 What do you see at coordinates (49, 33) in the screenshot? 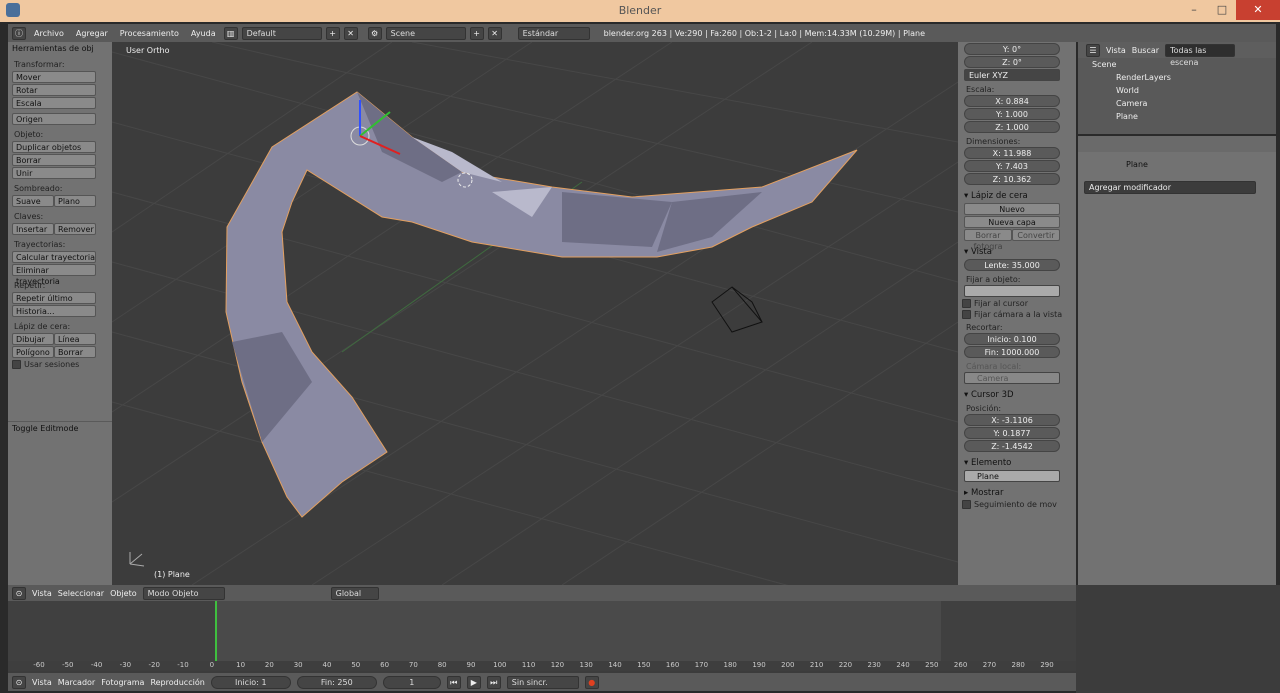
I see `menu-archivo: Archivo` at bounding box center [49, 33].